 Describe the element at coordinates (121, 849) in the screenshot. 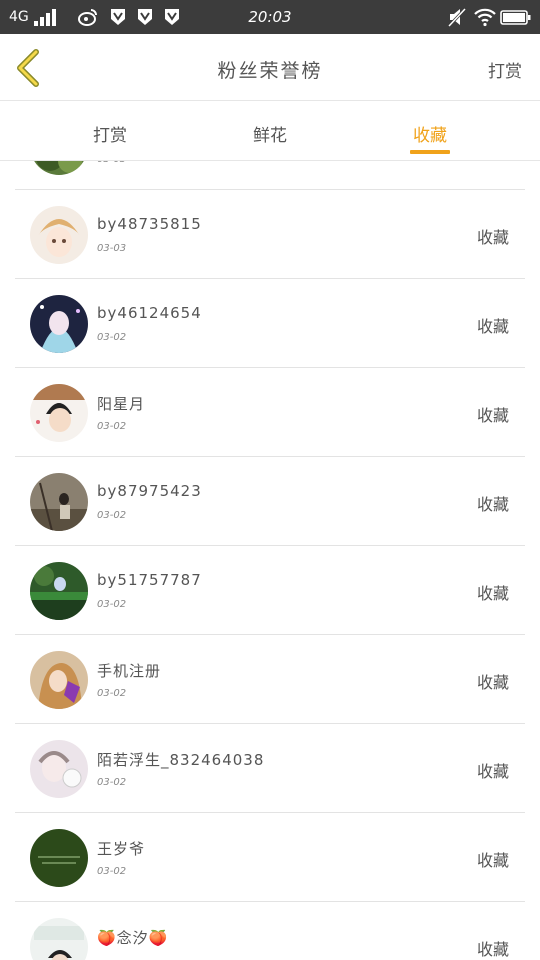

I see `list-item-name: 王岁爷` at that location.